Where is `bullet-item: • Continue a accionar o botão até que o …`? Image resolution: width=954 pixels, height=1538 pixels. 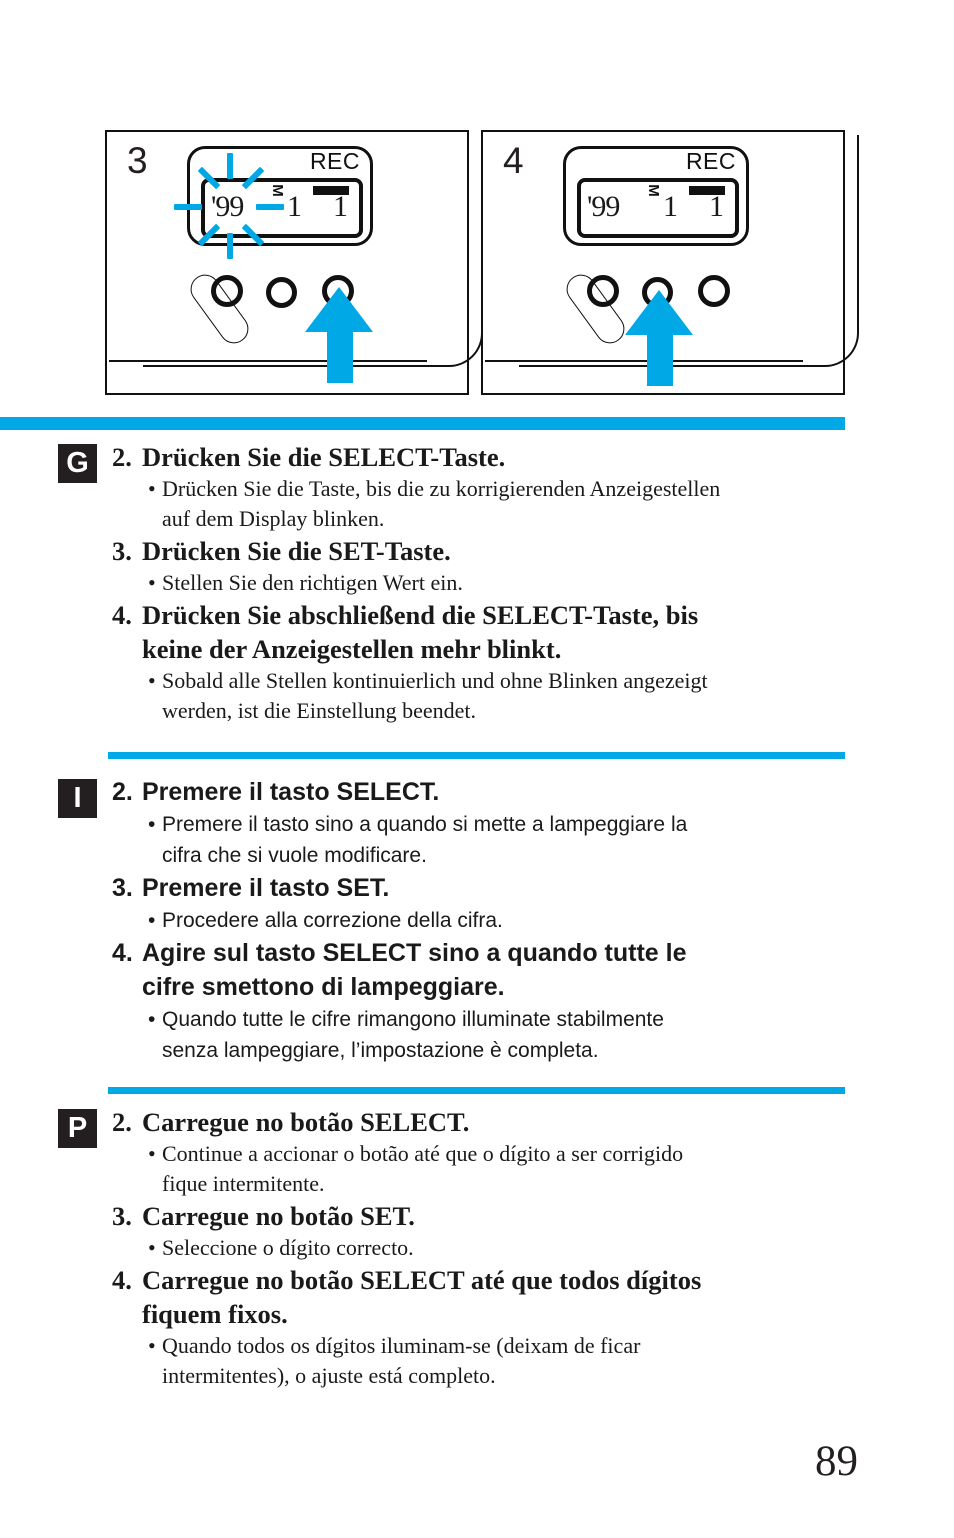
bullet-item: • Continue a accionar o botão até que o … is located at coordinates (484, 1154).